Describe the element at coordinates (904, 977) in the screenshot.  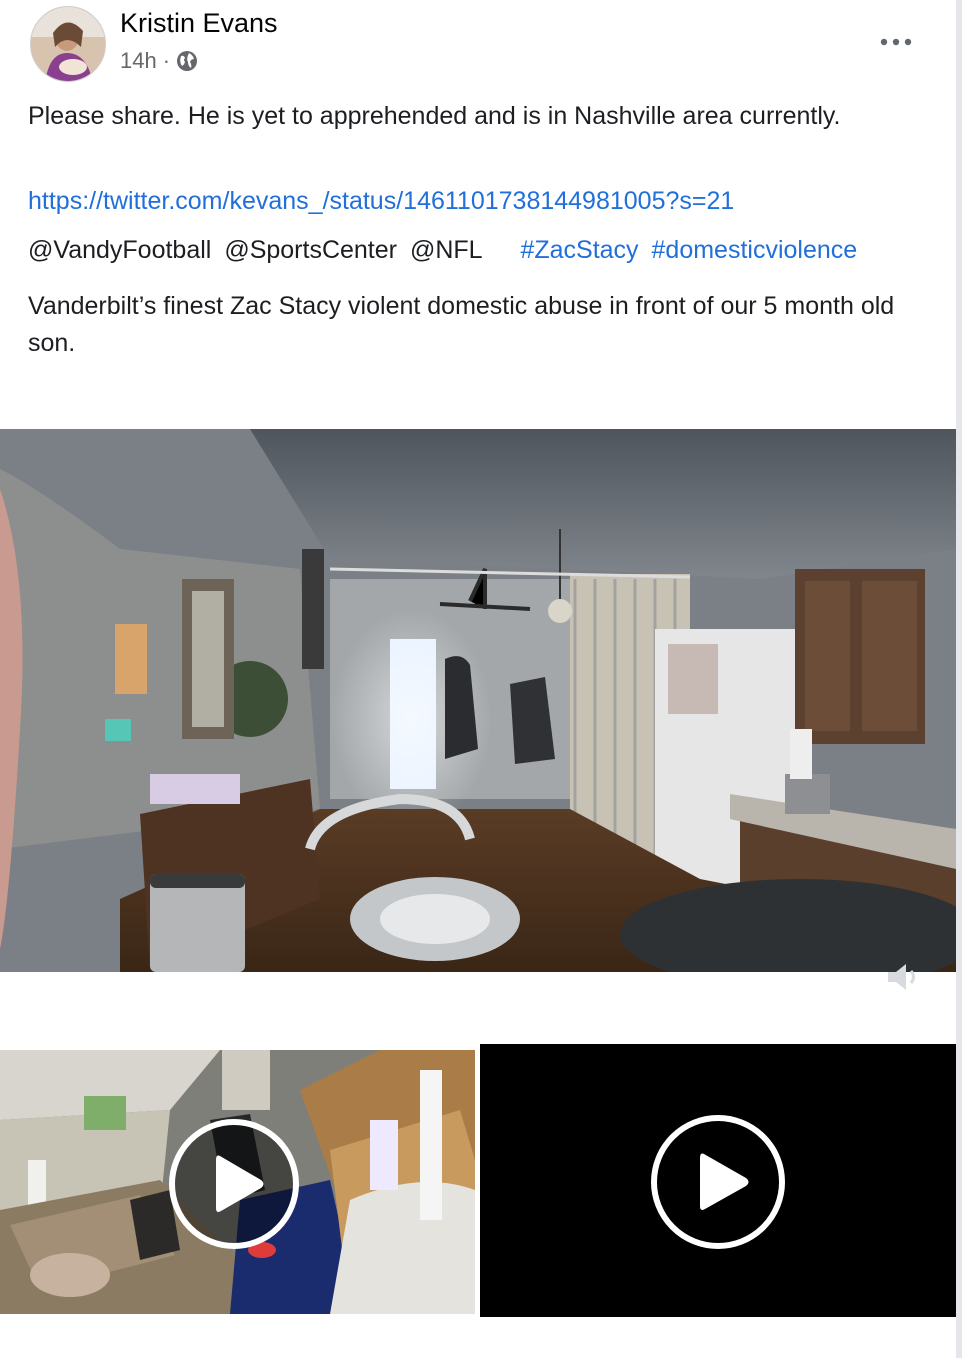
I see `volume-icon` at that location.